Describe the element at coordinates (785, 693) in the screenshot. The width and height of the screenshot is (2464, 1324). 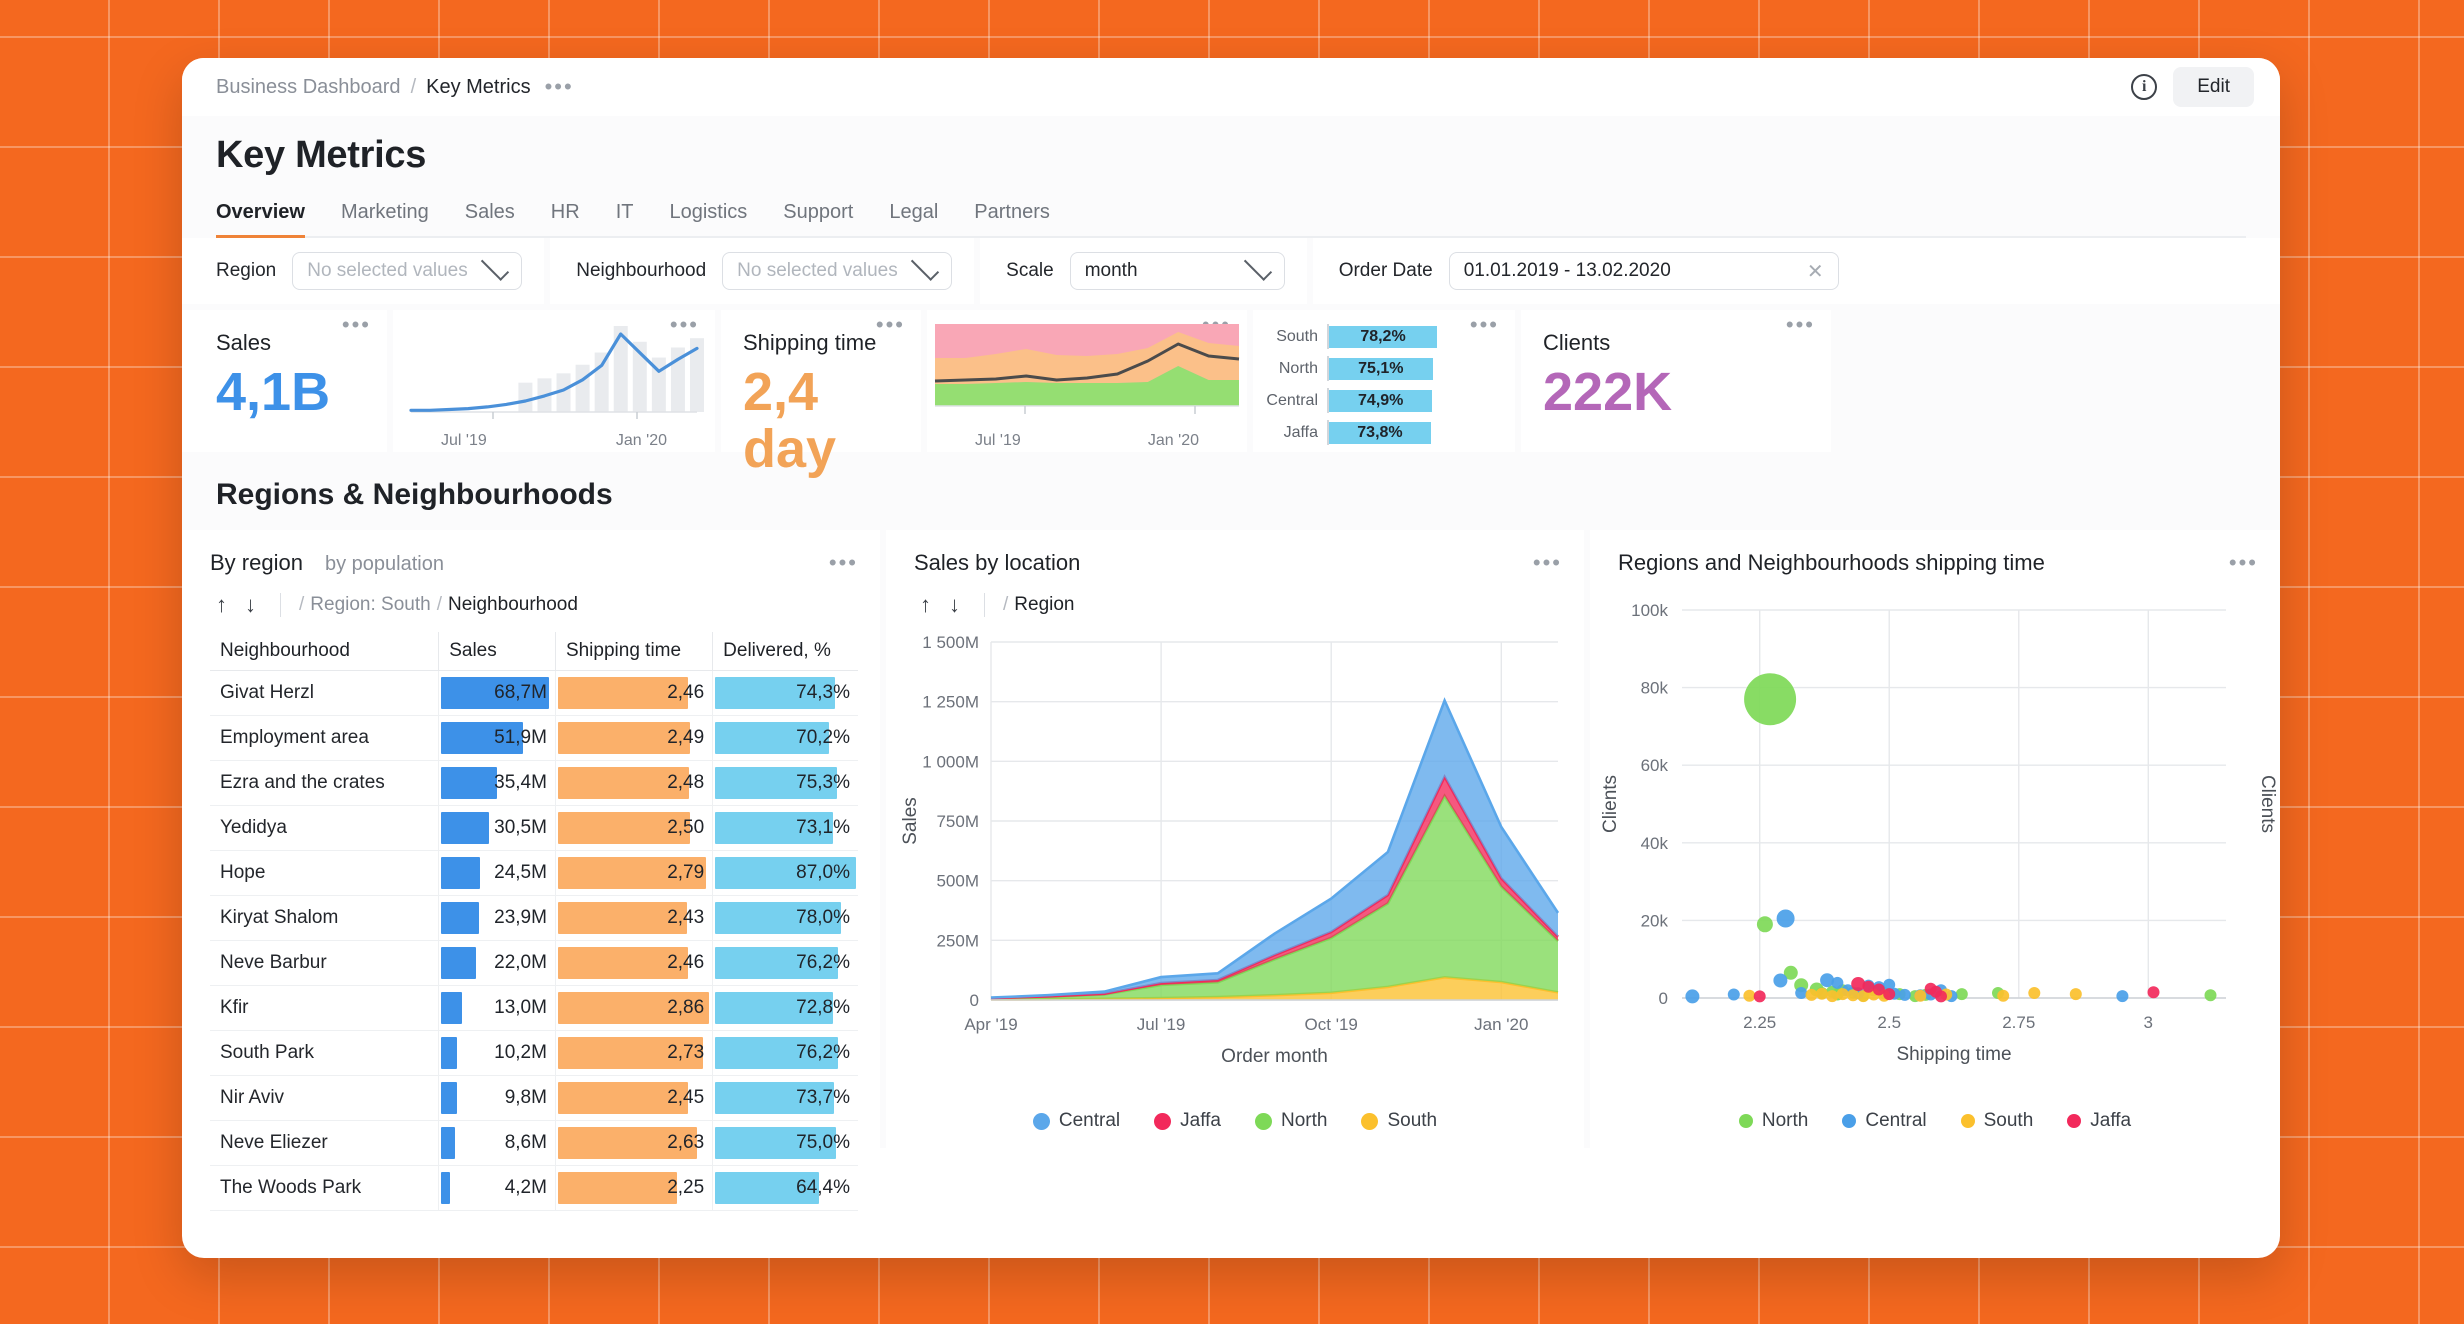
I see `delivered-cell: 74,3%` at that location.